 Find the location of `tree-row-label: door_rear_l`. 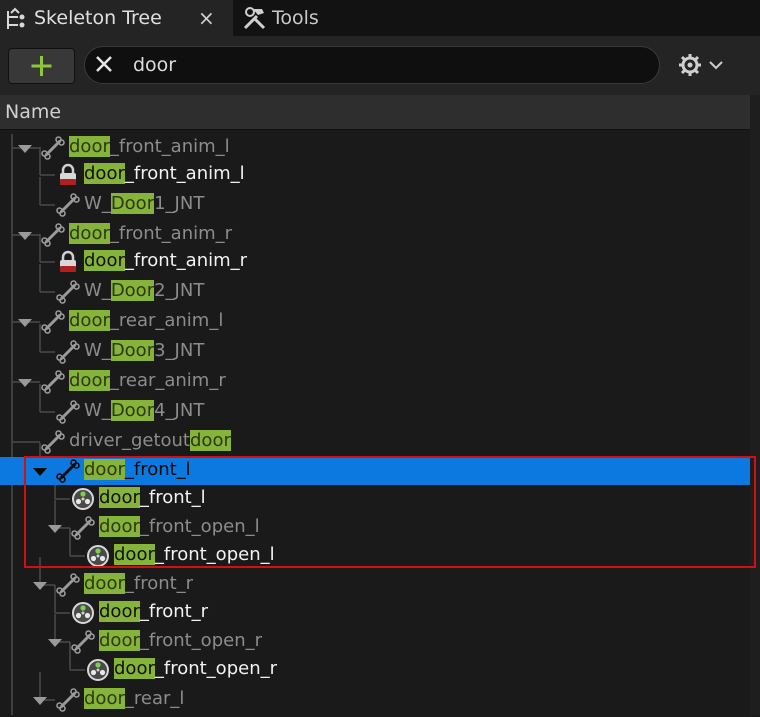

tree-row-label: door_rear_l is located at coordinates (134, 699).